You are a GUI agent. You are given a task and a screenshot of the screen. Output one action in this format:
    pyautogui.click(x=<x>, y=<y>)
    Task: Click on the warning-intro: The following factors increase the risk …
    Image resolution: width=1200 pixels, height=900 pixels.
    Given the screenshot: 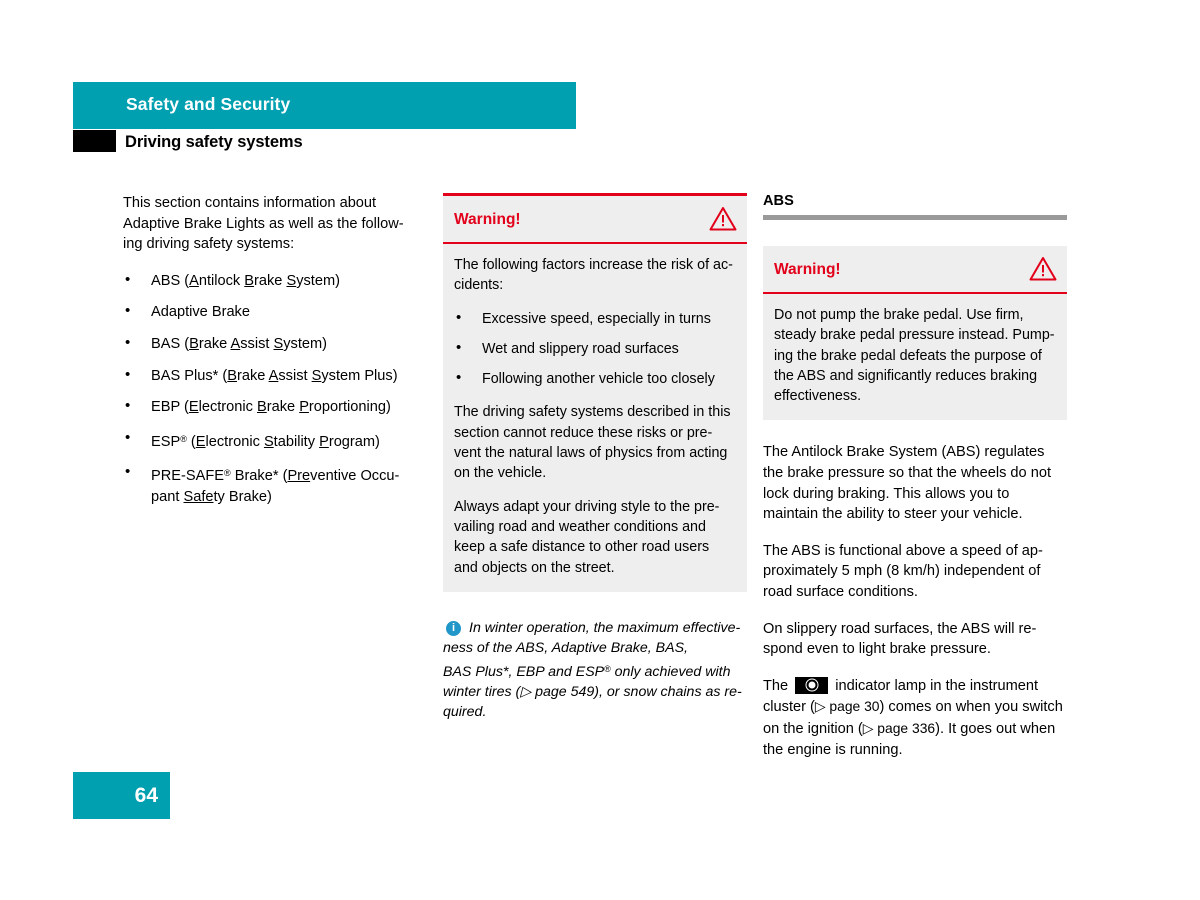 What is the action you would take?
    pyautogui.click(x=593, y=275)
    